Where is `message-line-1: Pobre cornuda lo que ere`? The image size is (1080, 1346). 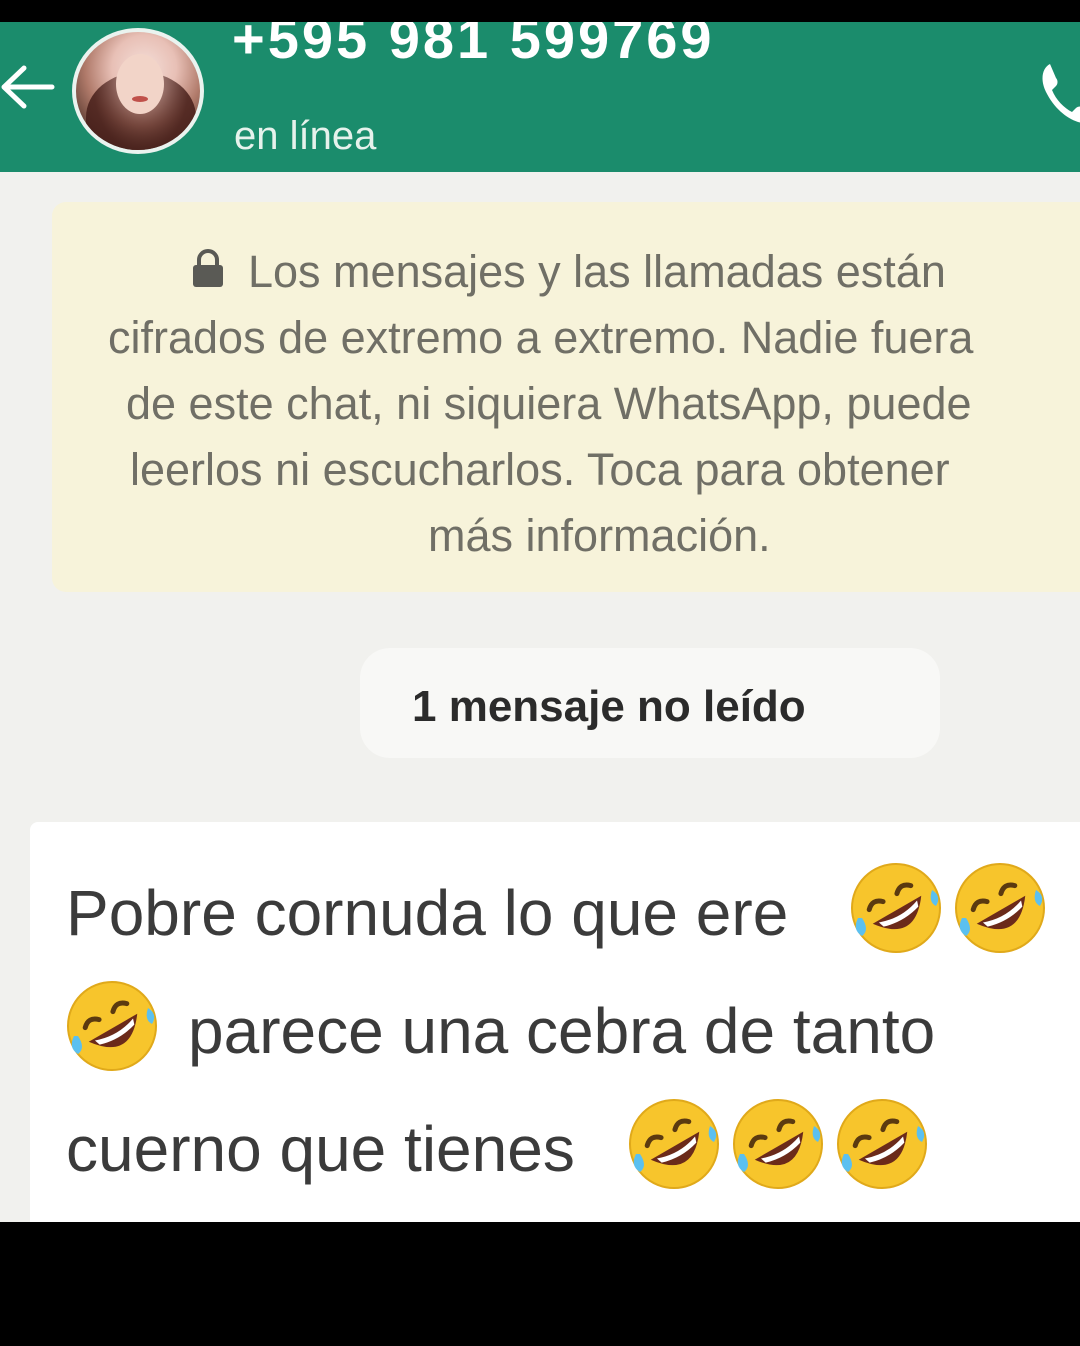 message-line-1: Pobre cornuda lo que ere is located at coordinates (427, 913).